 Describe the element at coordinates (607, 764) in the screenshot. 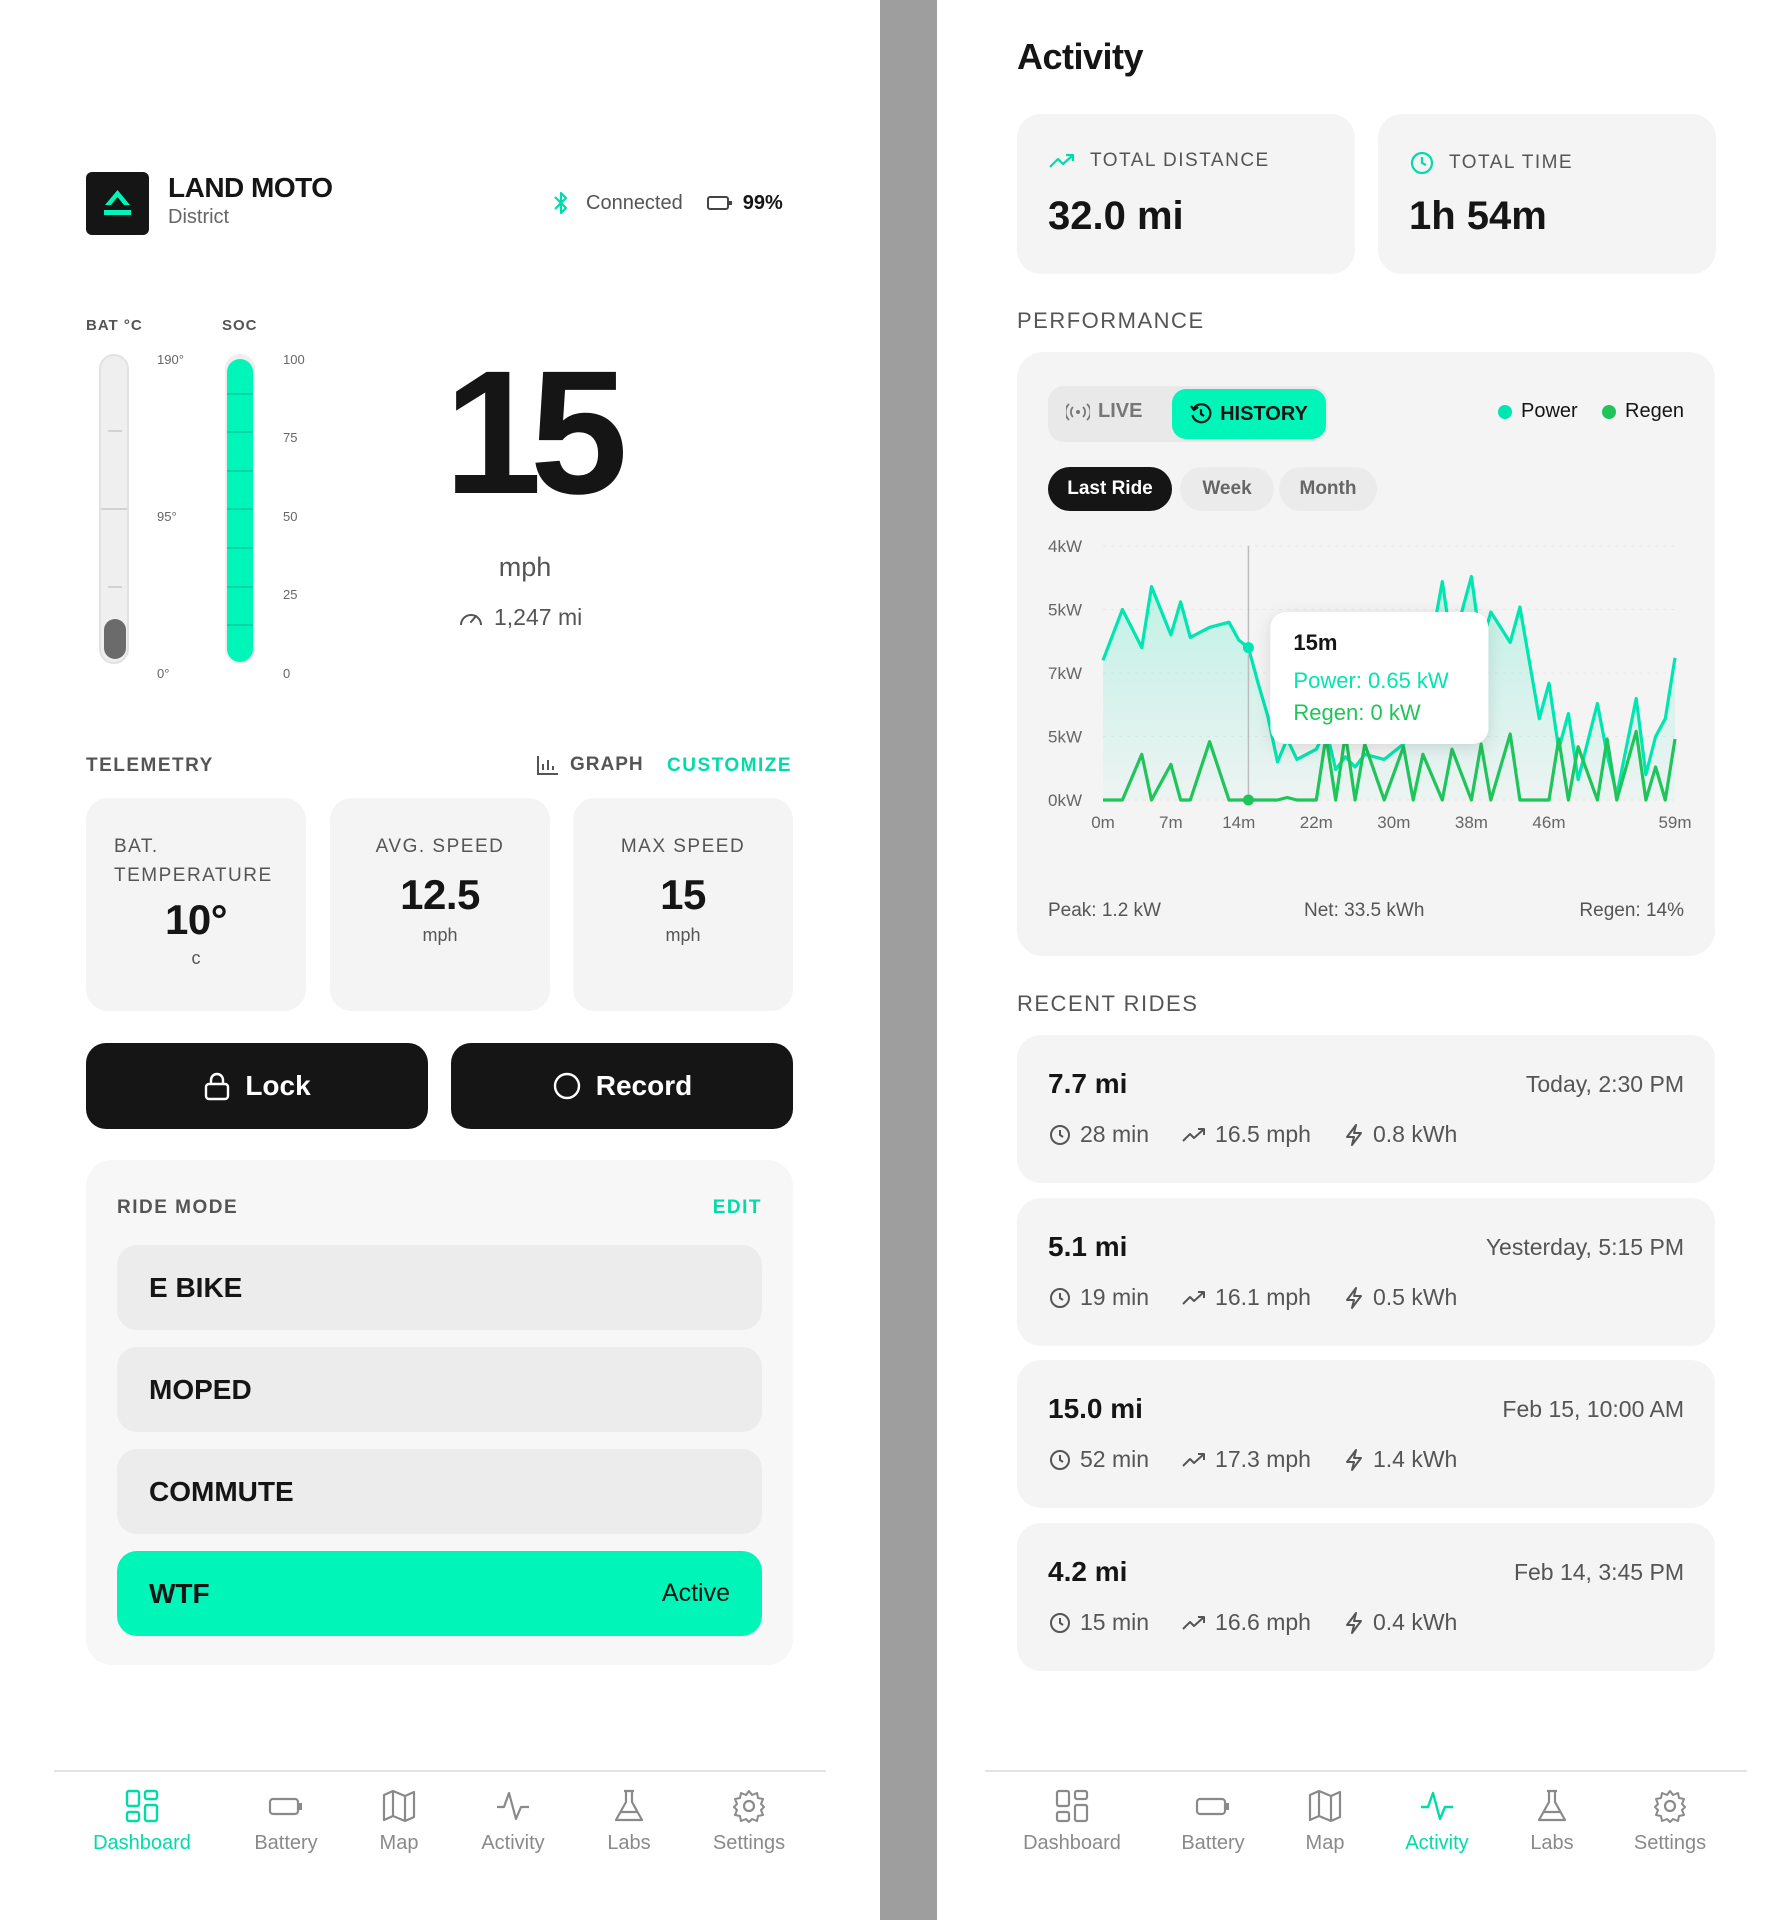

I see `graph-button-label: GRAPH` at that location.